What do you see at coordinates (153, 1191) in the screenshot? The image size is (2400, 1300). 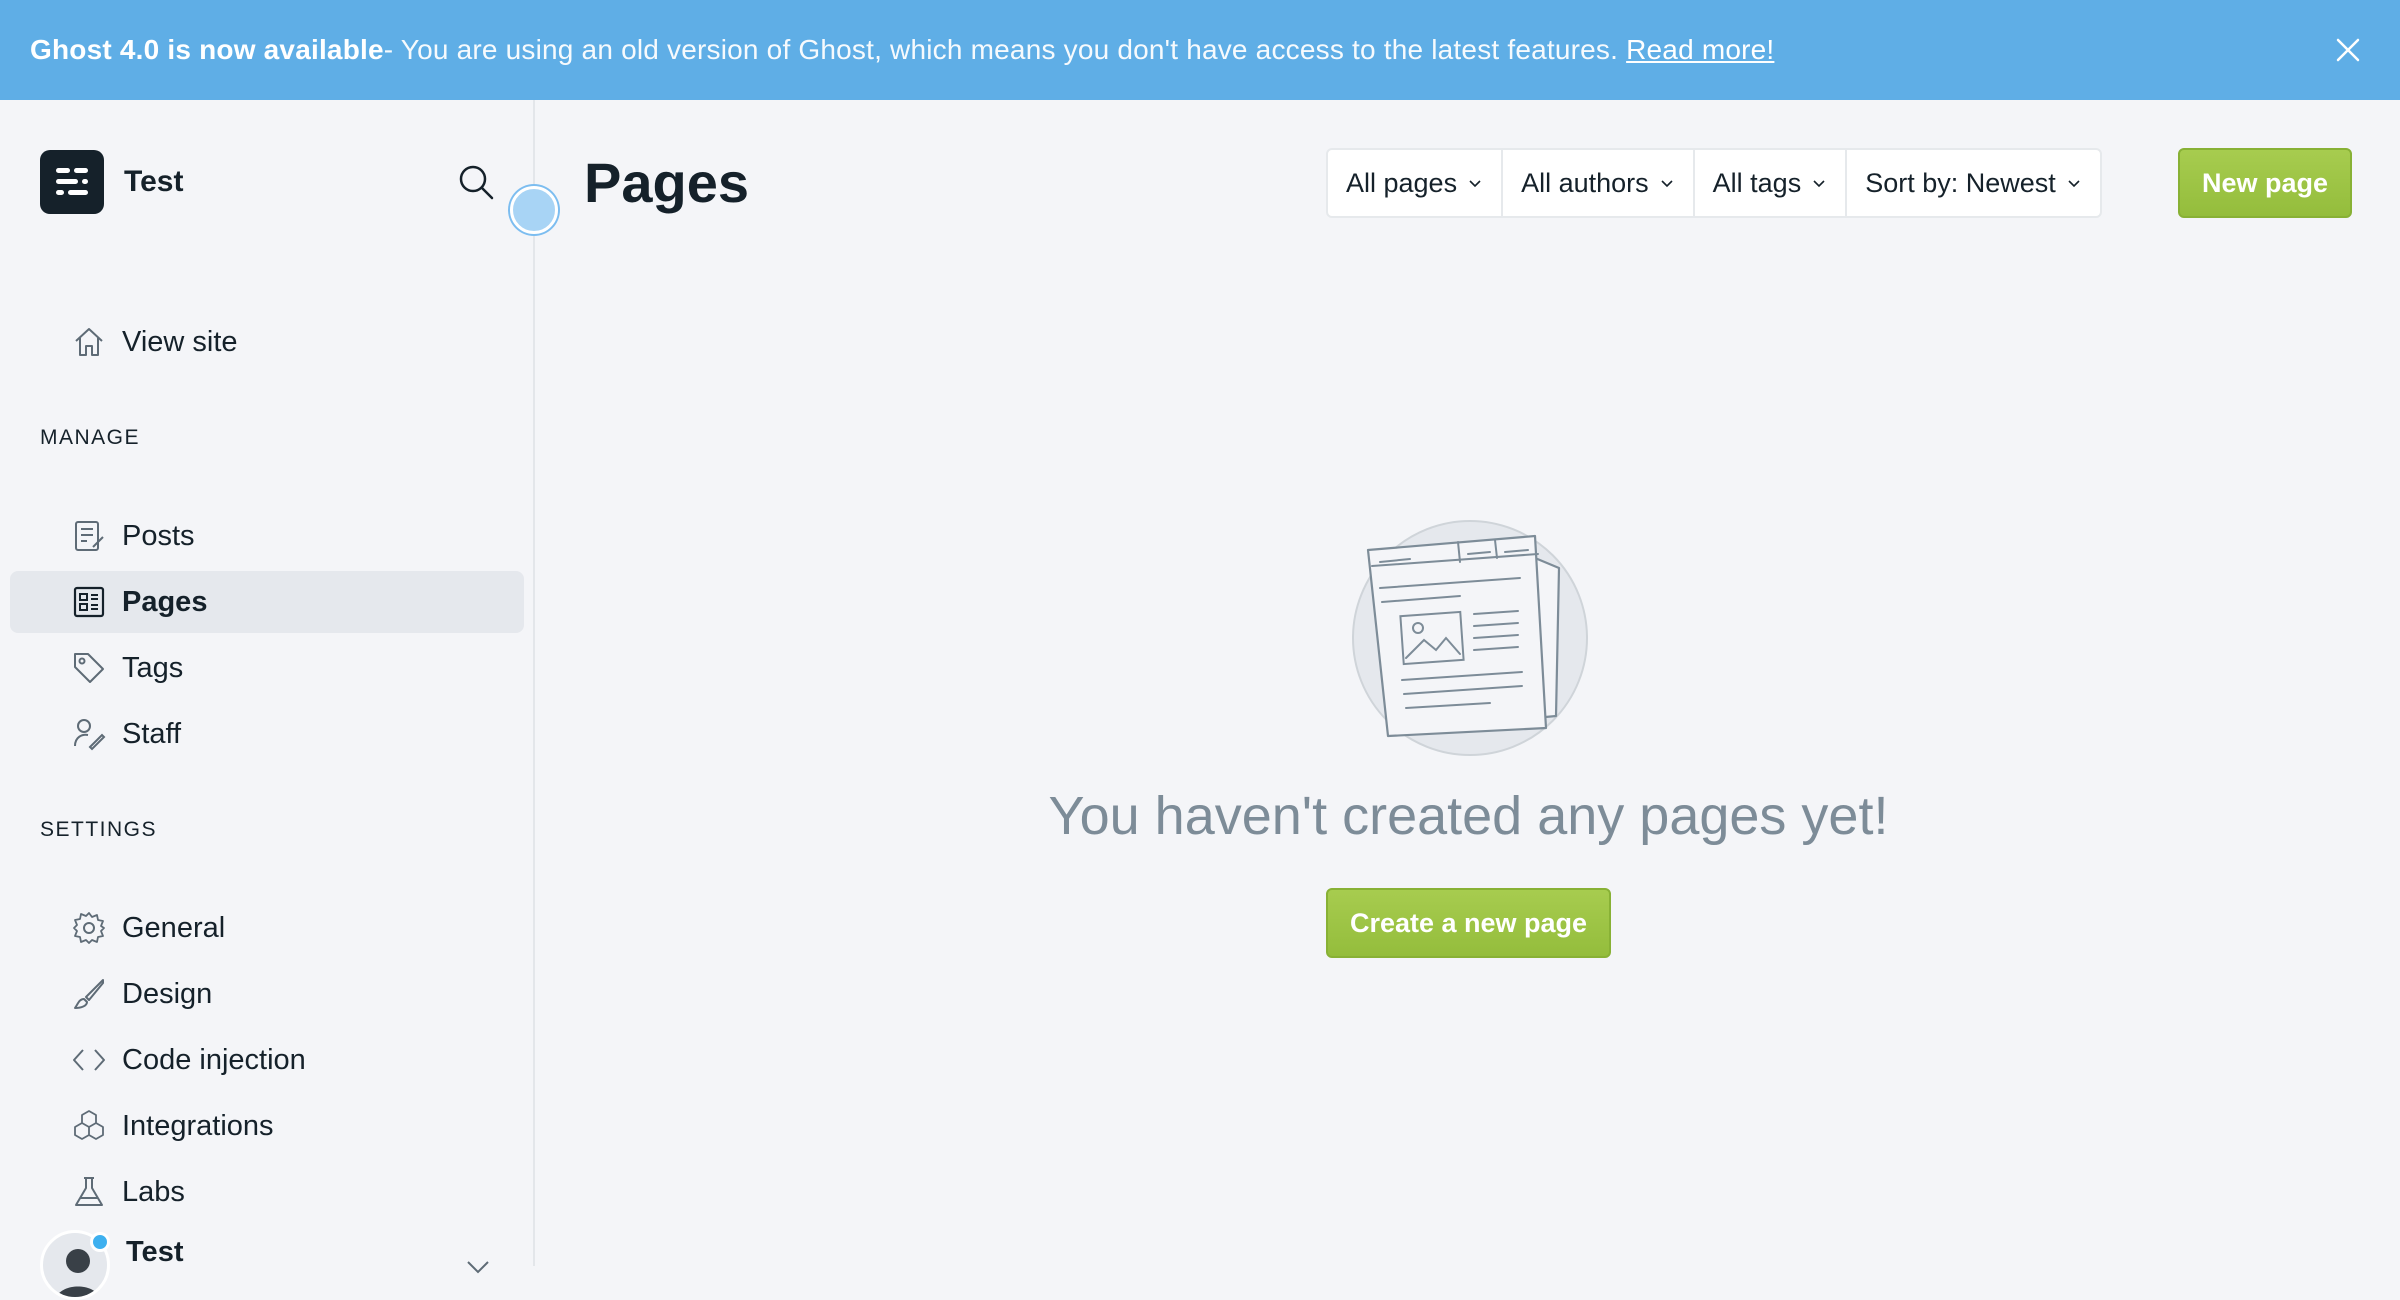 I see `sidebar-item-label: Labs` at bounding box center [153, 1191].